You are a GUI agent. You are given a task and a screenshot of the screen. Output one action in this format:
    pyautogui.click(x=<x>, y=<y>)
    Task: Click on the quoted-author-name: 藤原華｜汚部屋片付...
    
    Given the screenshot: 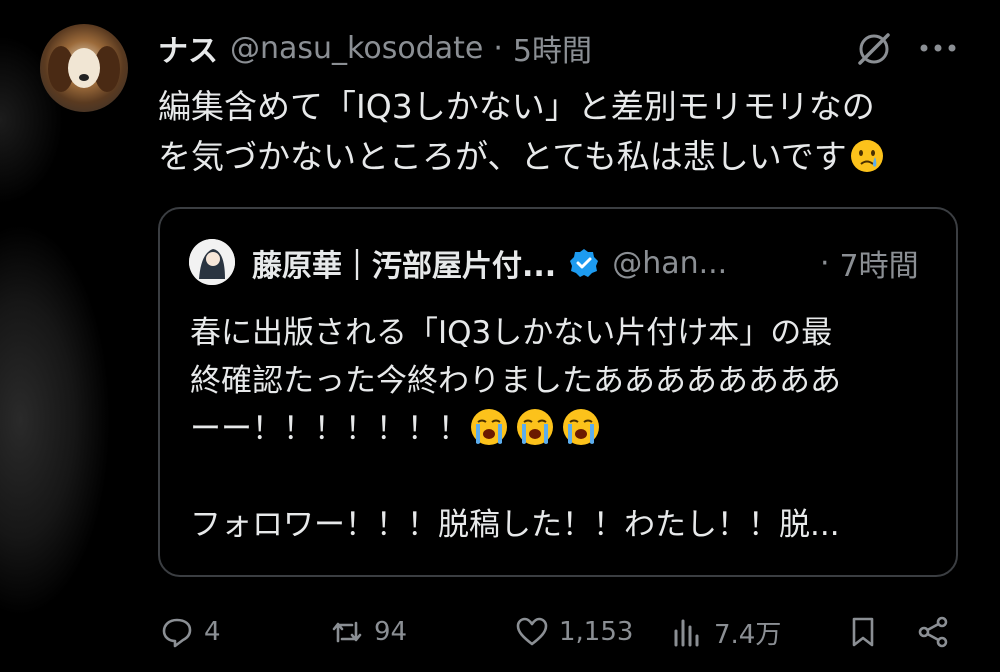 What is the action you would take?
    pyautogui.click(x=404, y=263)
    